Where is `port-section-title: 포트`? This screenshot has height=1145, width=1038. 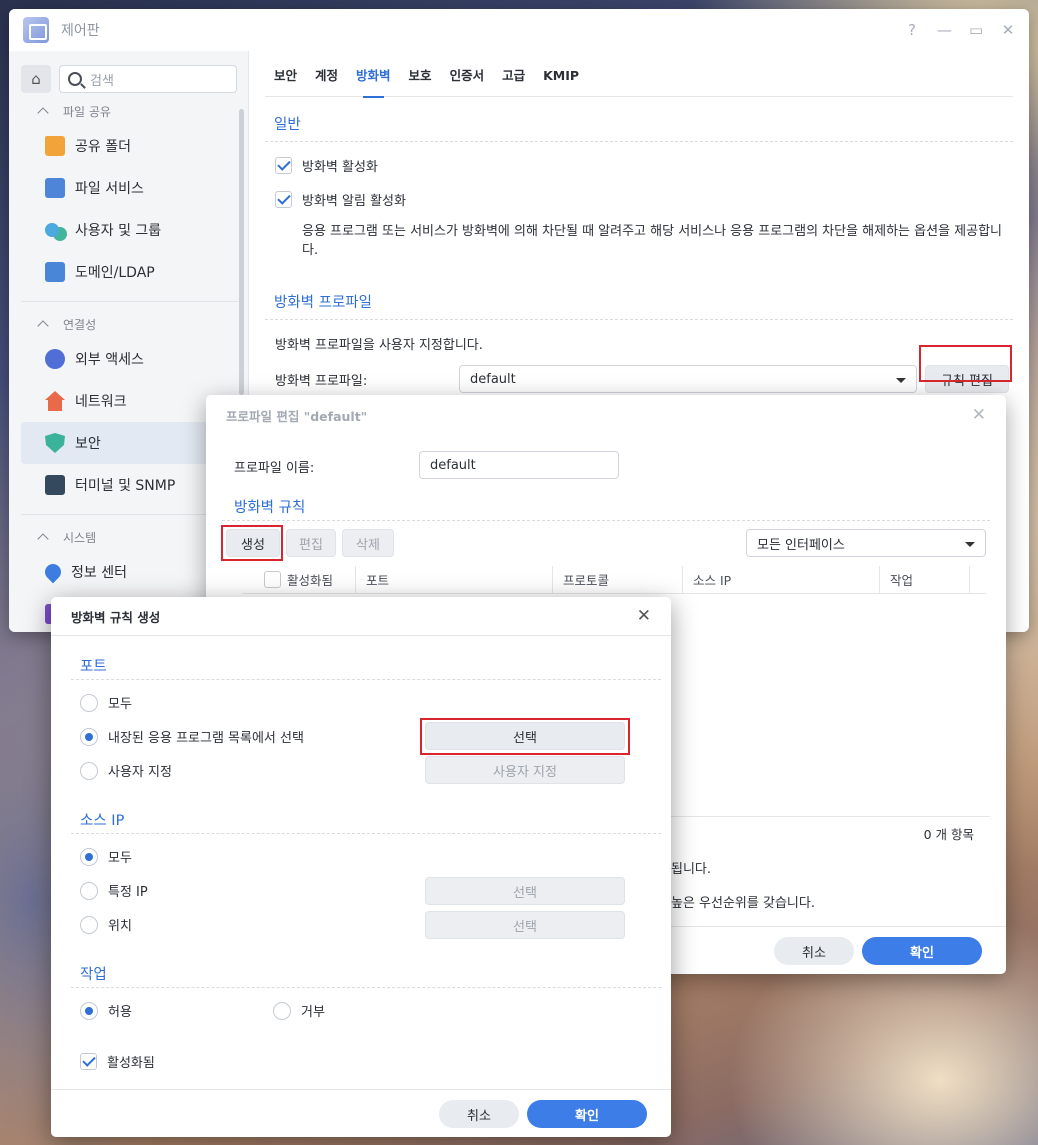 port-section-title: 포트 is located at coordinates (93, 667).